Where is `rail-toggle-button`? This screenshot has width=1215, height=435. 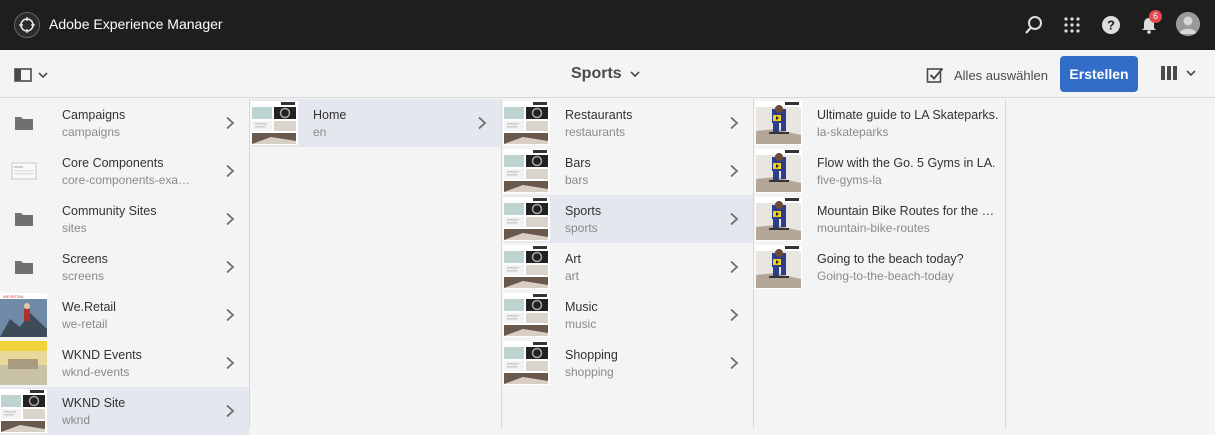 rail-toggle-button is located at coordinates (34, 75).